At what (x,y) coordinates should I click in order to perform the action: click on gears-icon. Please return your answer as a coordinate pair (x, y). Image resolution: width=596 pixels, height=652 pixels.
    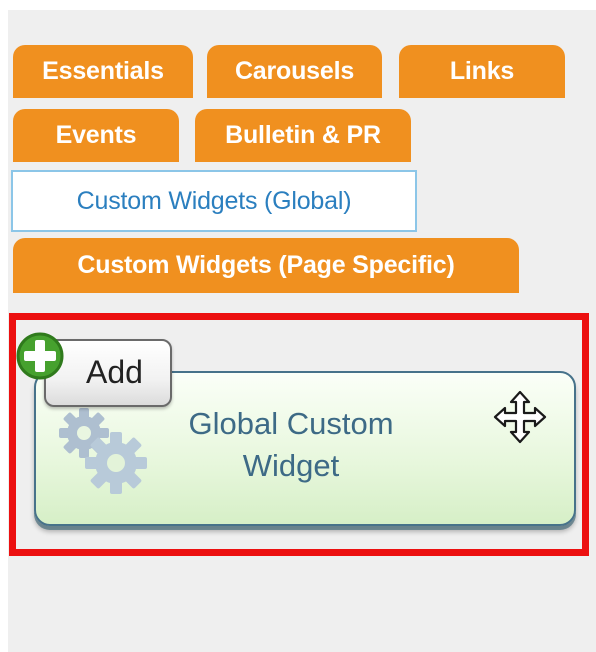
    Looking at the image, I should click on (103, 451).